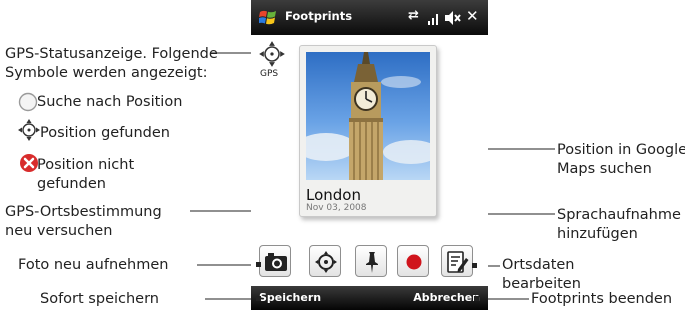 The height and width of the screenshot is (310, 685). Describe the element at coordinates (474, 265) in the screenshot. I see `dot-edit` at that location.